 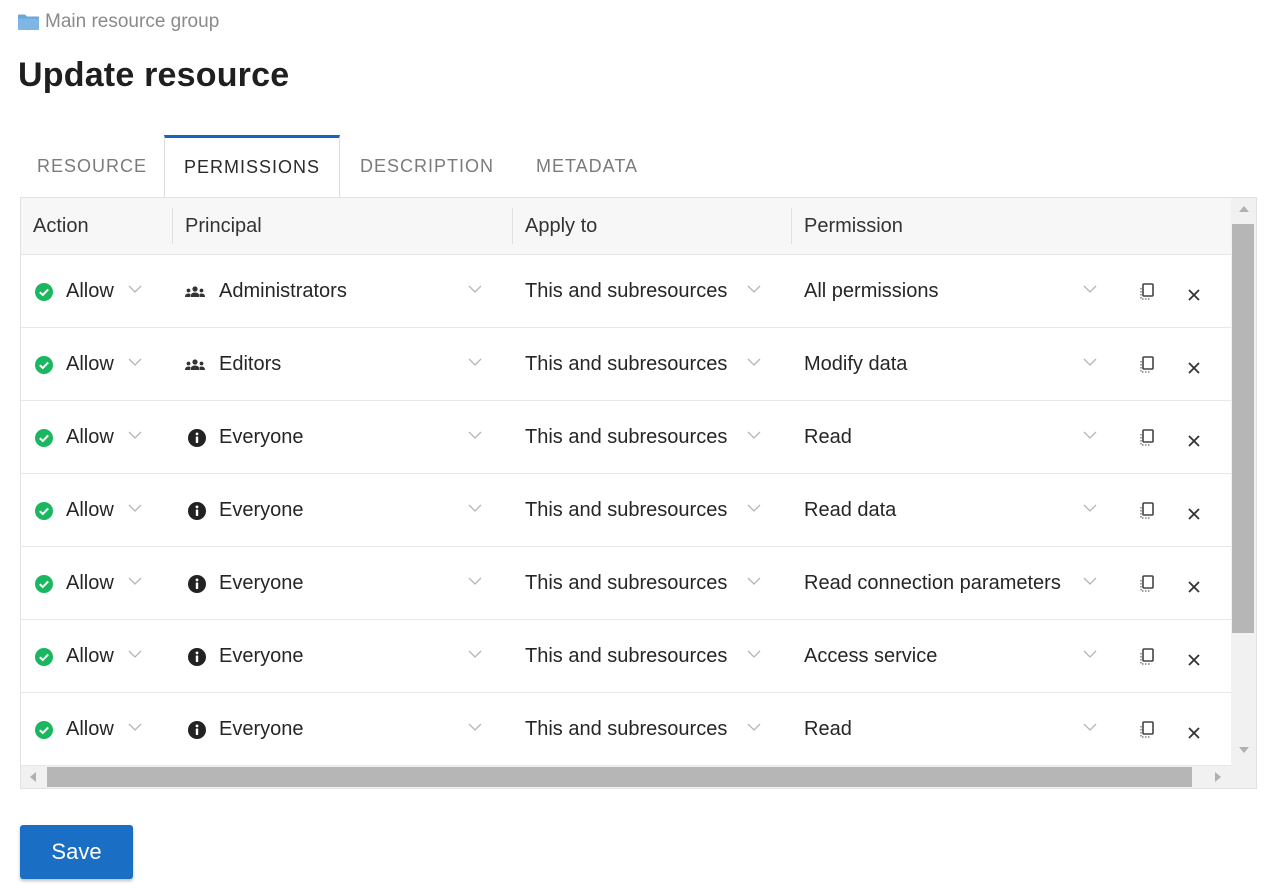 I want to click on permission-select: Read connection parameters, so click(x=932, y=583).